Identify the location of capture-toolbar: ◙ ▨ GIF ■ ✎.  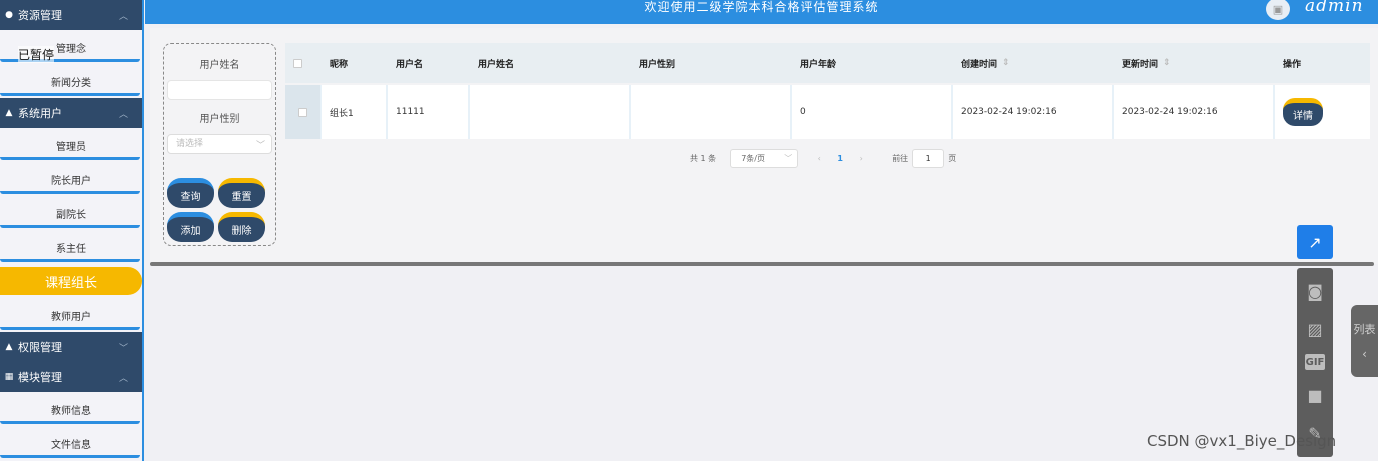
(1315, 362).